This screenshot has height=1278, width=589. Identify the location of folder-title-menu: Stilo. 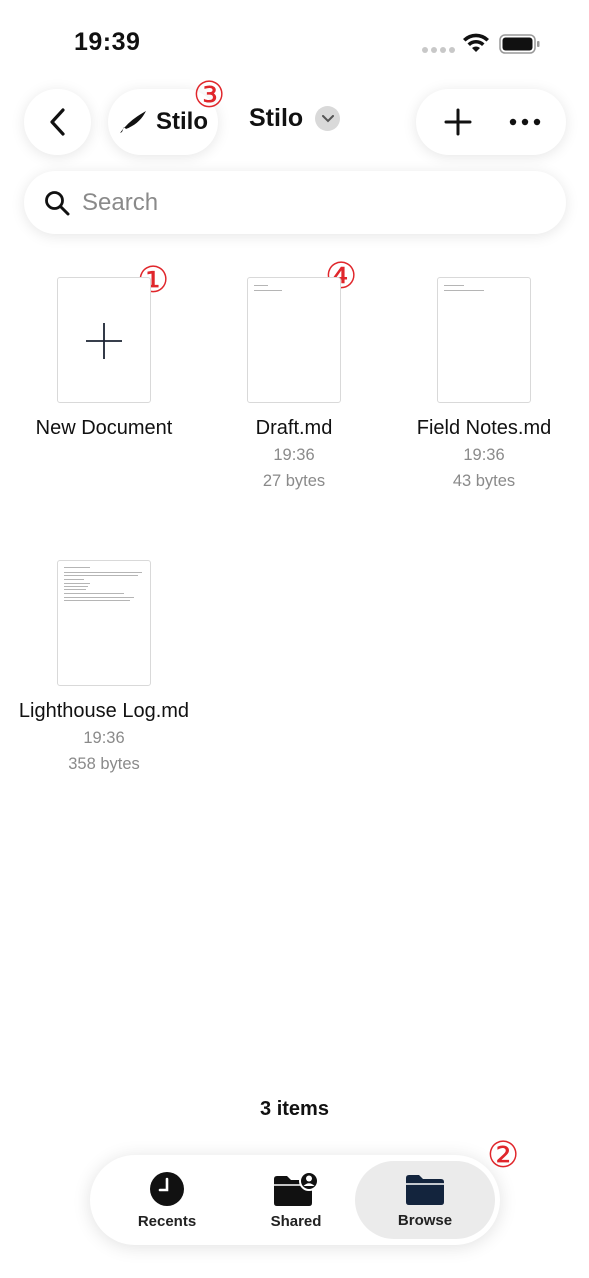
(295, 118).